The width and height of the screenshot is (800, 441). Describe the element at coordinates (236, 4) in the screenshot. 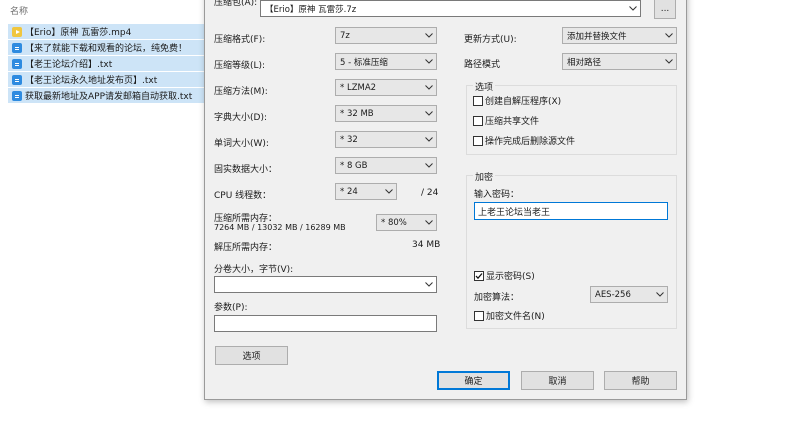

I see `archive-label: 压缩包(A):` at that location.